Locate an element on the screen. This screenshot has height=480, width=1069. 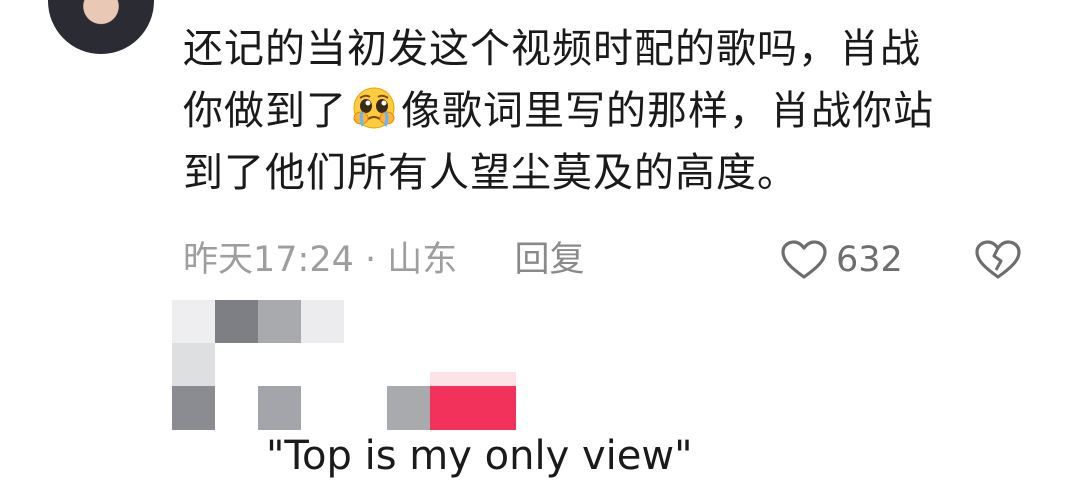
comment-line-3: 到了他们所有人望尘莫及的高度。 is located at coordinates (490, 173).